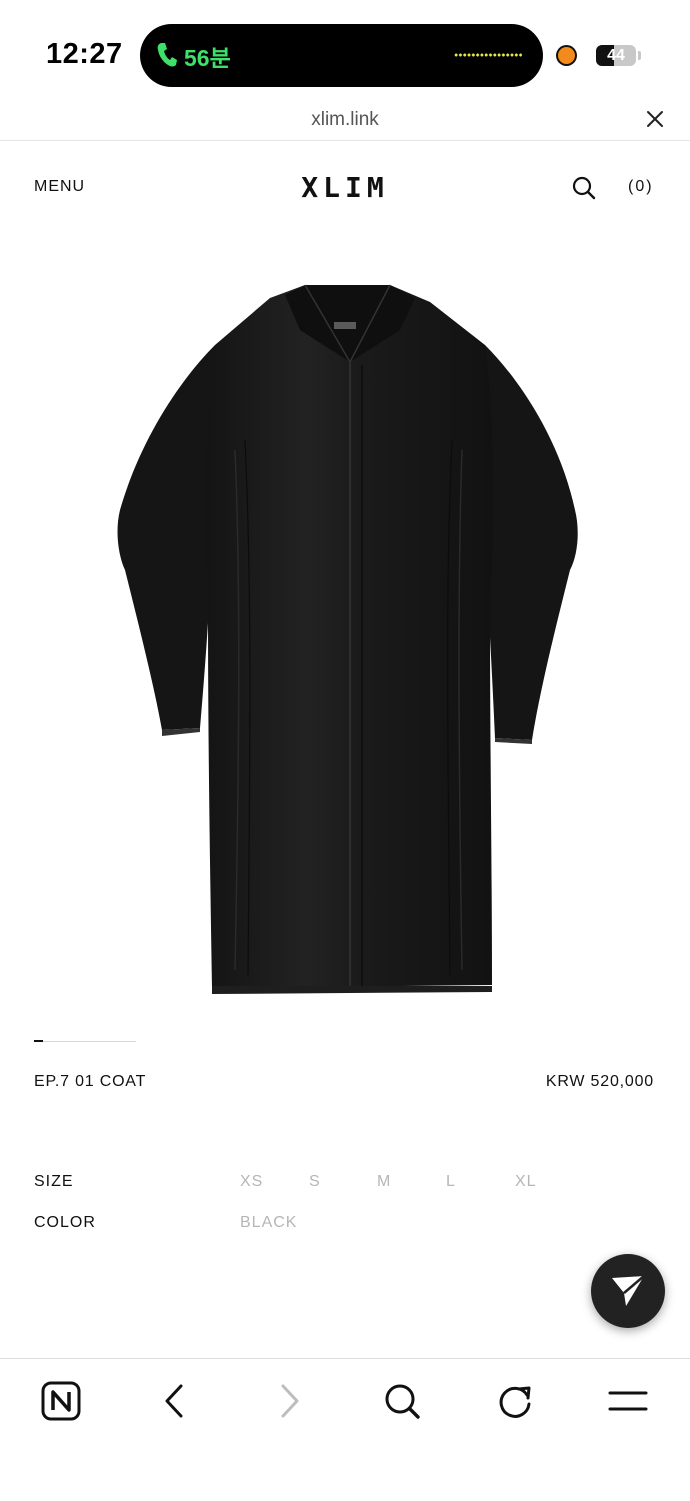 This screenshot has width=690, height=1501. I want to click on size-option-xl: XL, so click(526, 1182).